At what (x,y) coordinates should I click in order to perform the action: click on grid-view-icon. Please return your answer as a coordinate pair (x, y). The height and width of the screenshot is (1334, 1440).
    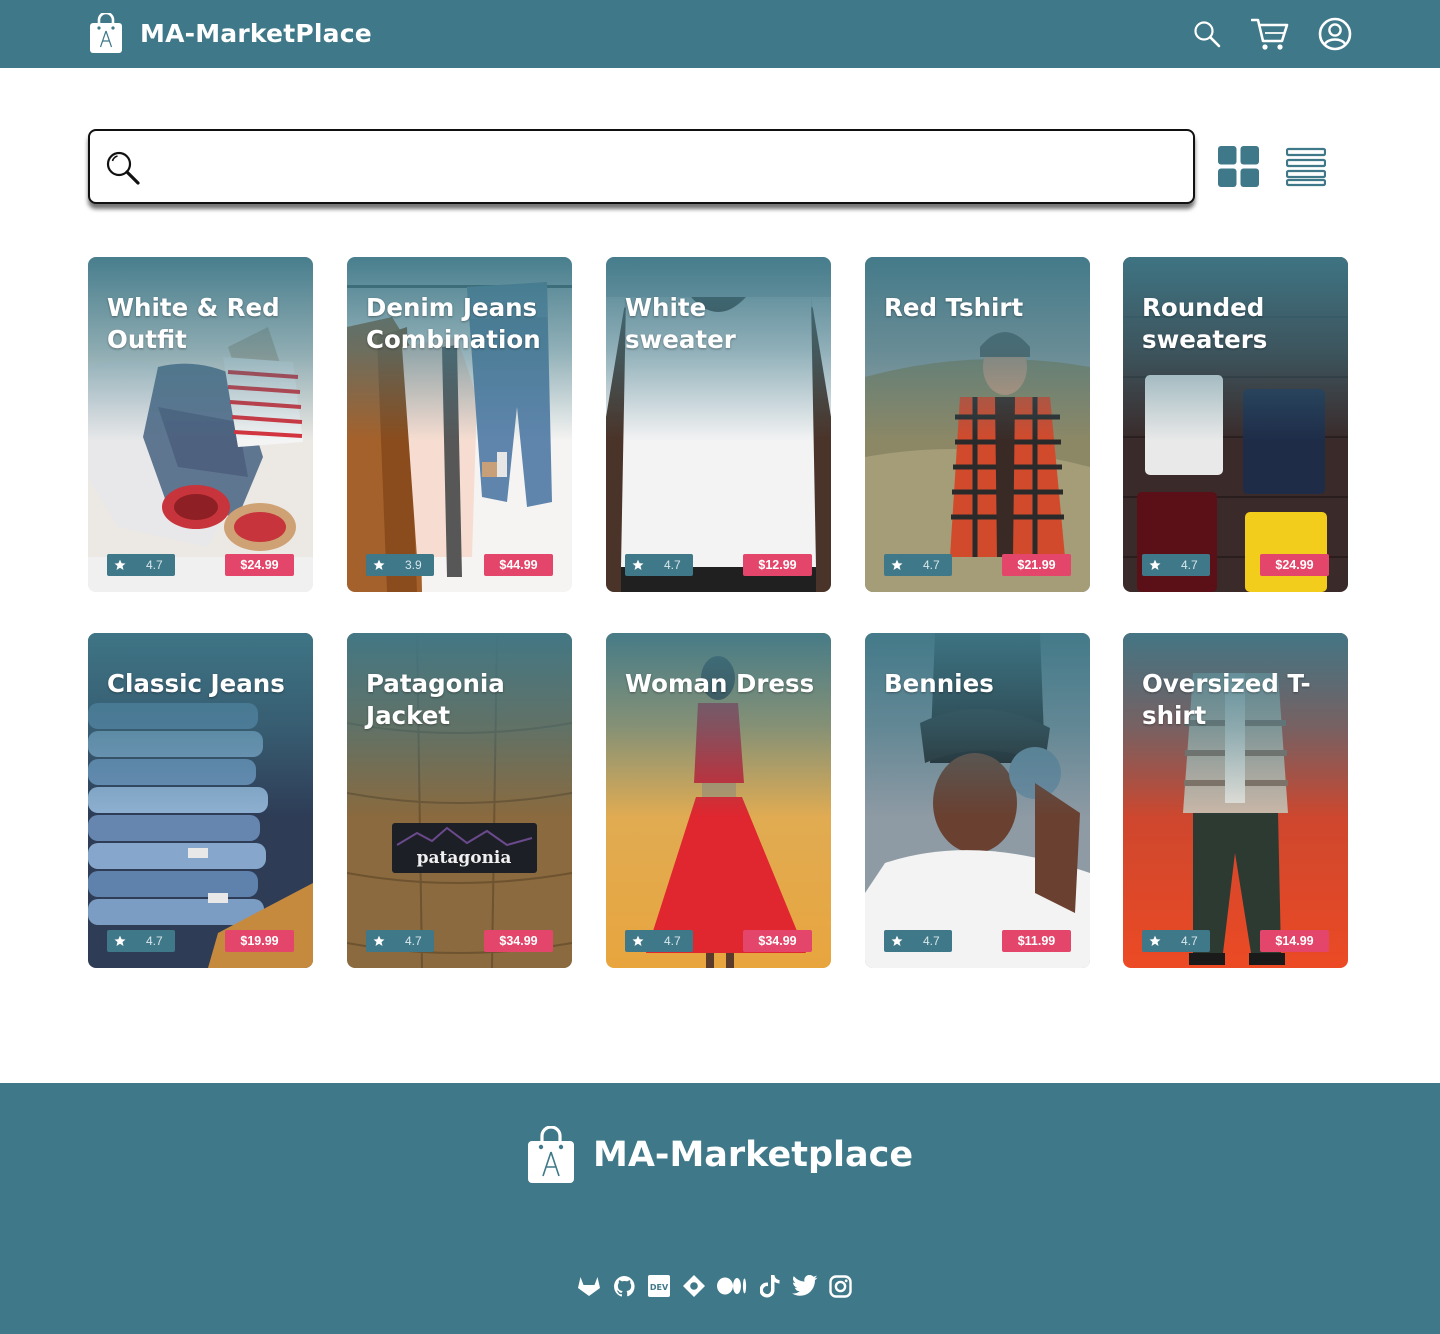
    Looking at the image, I should click on (1238, 166).